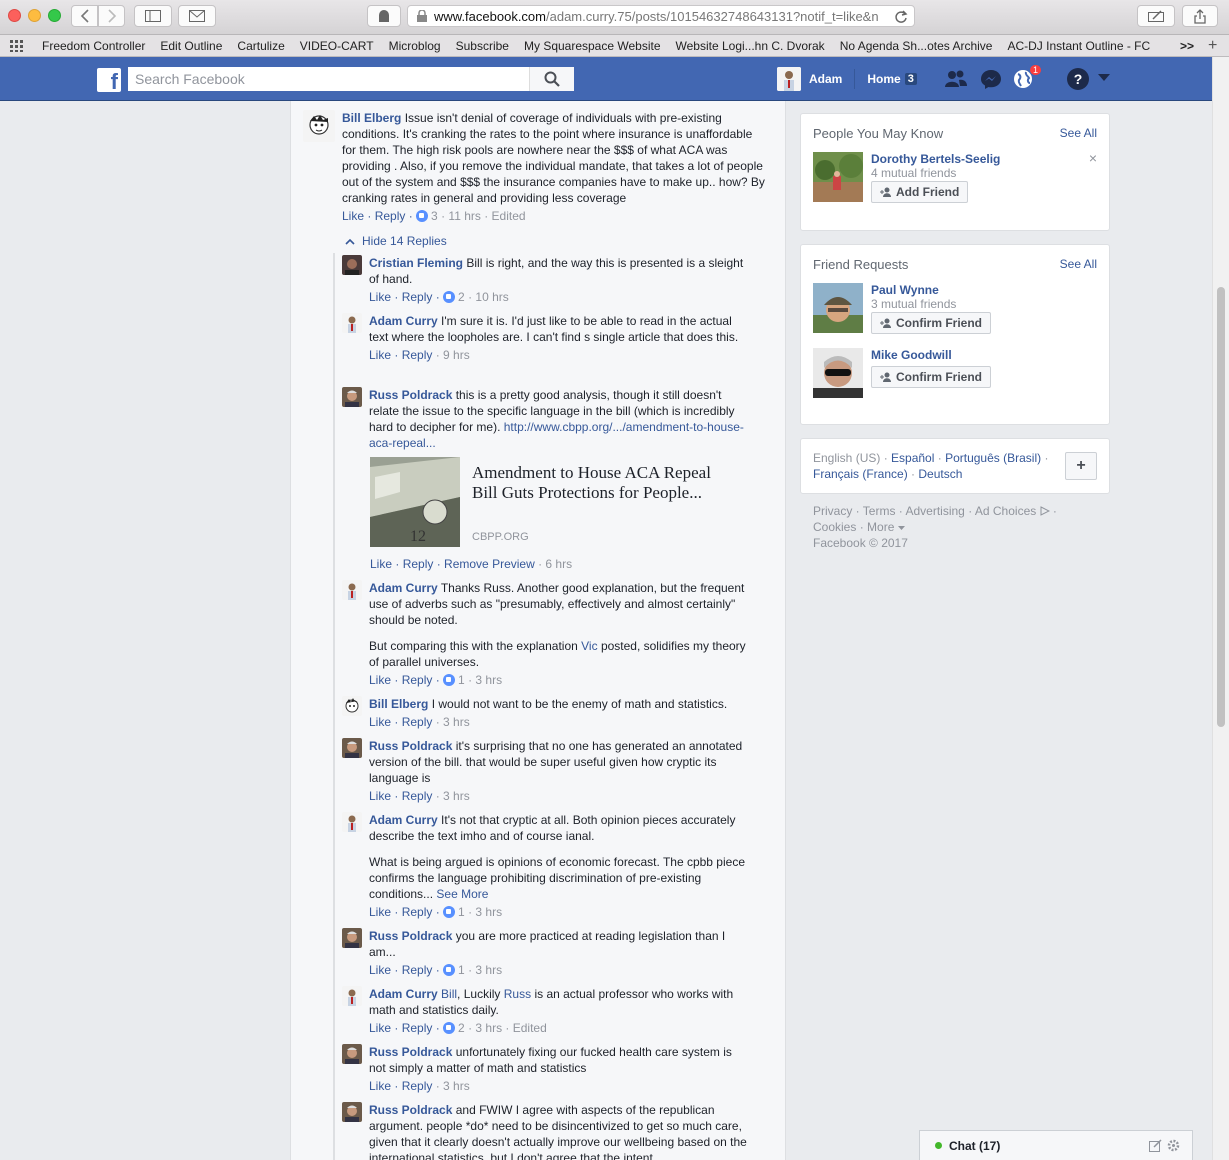 Image resolution: width=1229 pixels, height=1160 pixels. I want to click on hide-replies-link: Hide 14 Replies, so click(396, 241).